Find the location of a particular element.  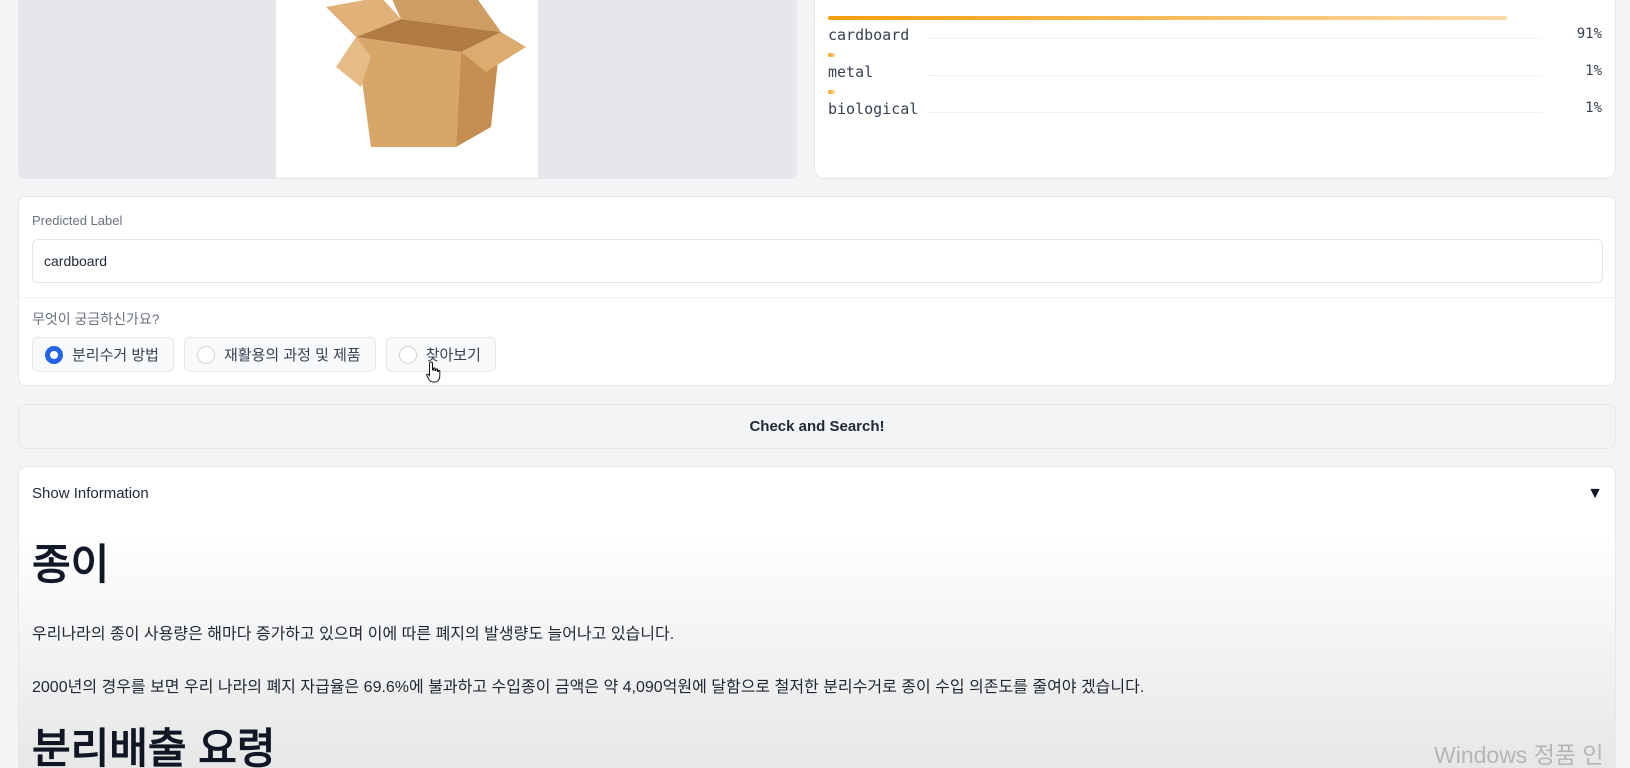

radio-option-recycling-process: 재활용의 과정 및 제품 is located at coordinates (279, 354).